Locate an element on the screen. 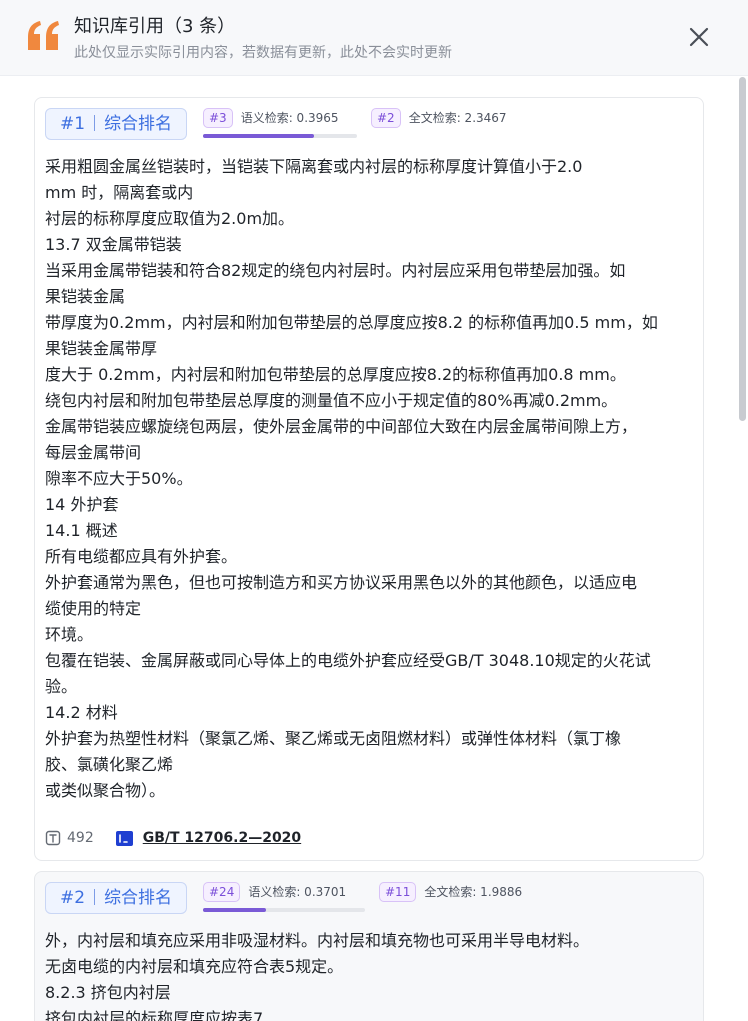 Image resolution: width=748 pixels, height=1021 pixels. content-line: 当采用金属带铠装和符合82规定的绕包内衬层时。内衬层应采用包带垫层加强。如 is located at coordinates (335, 270).